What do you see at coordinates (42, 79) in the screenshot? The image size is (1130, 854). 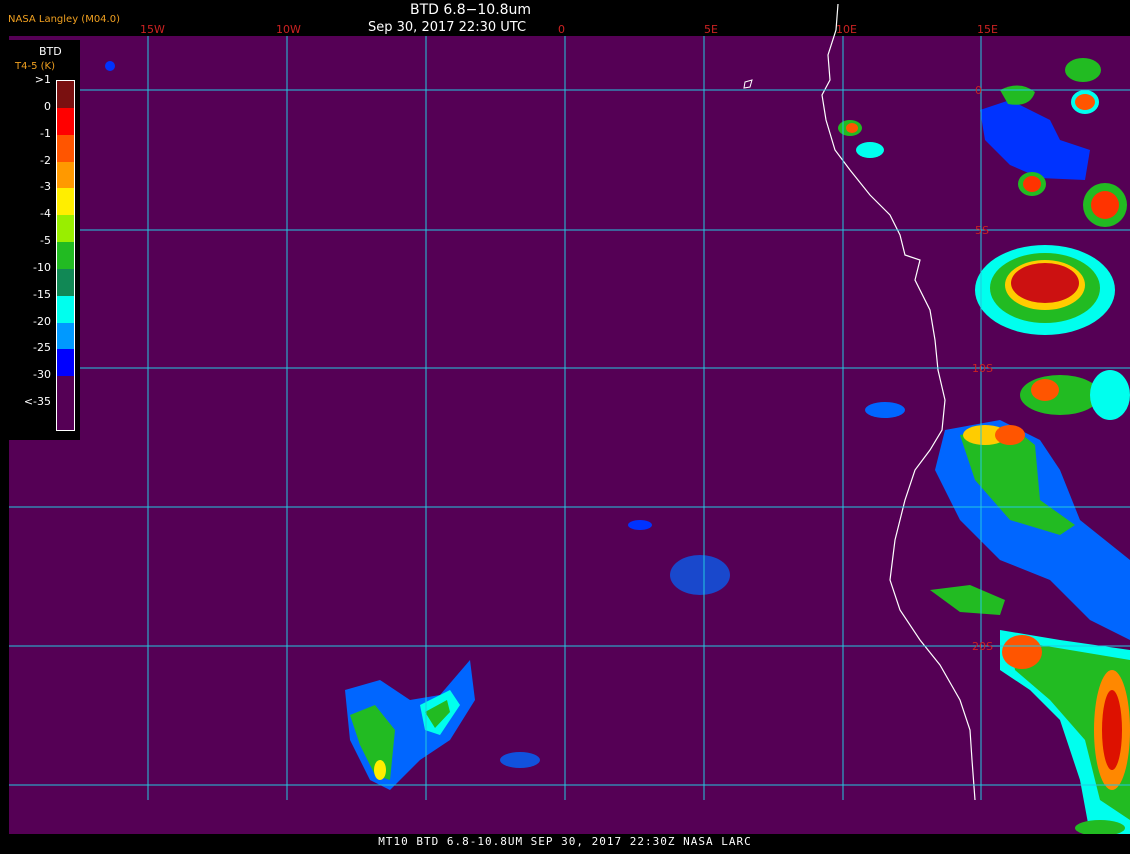 I see `legend-label: >1` at bounding box center [42, 79].